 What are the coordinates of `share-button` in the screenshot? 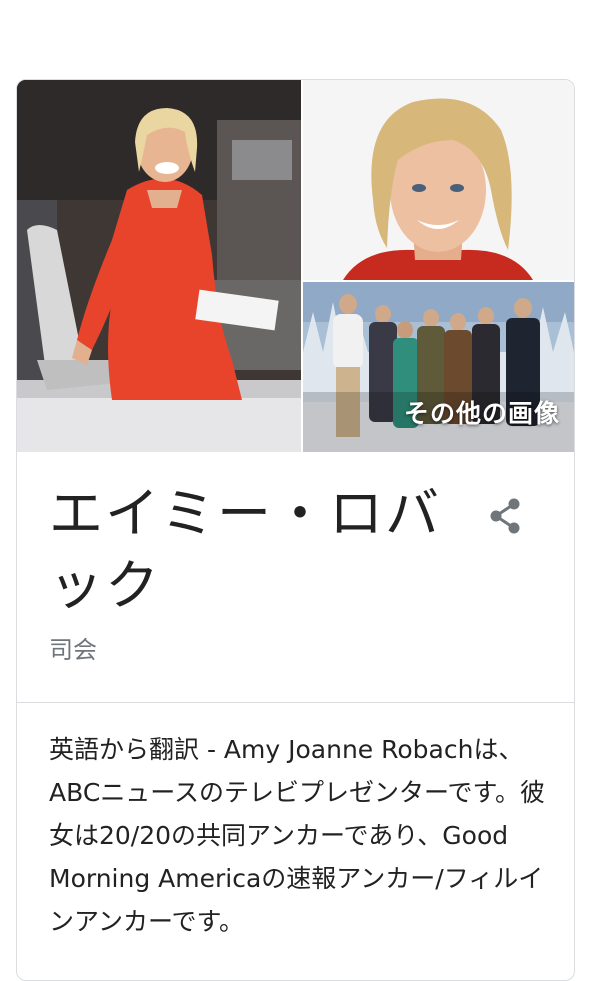 It's located at (505, 516).